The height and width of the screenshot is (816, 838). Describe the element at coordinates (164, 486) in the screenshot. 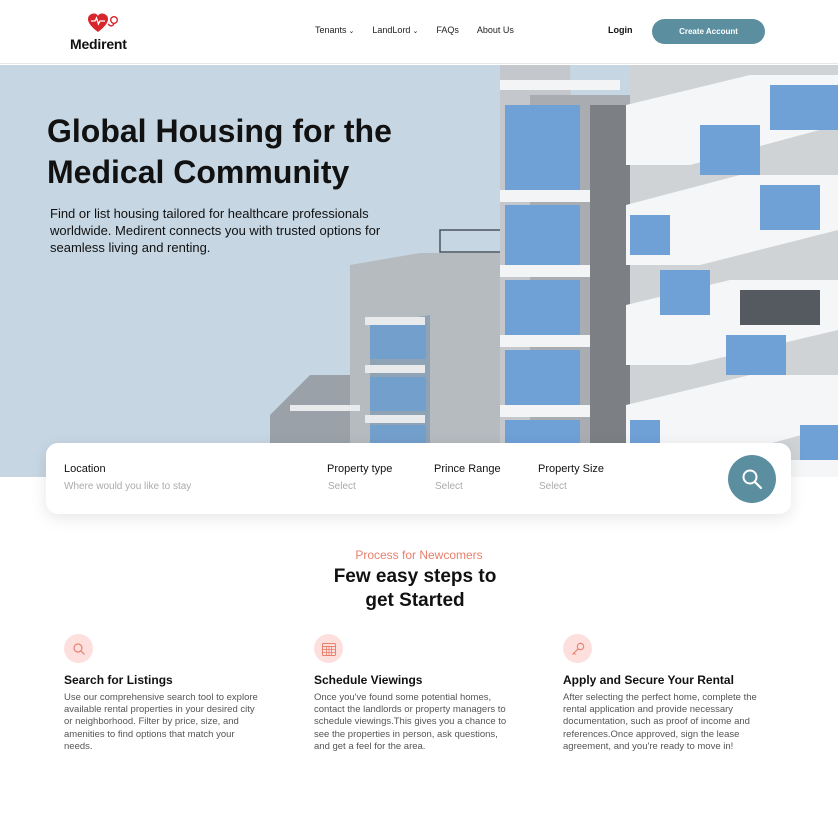

I see `location-input` at that location.